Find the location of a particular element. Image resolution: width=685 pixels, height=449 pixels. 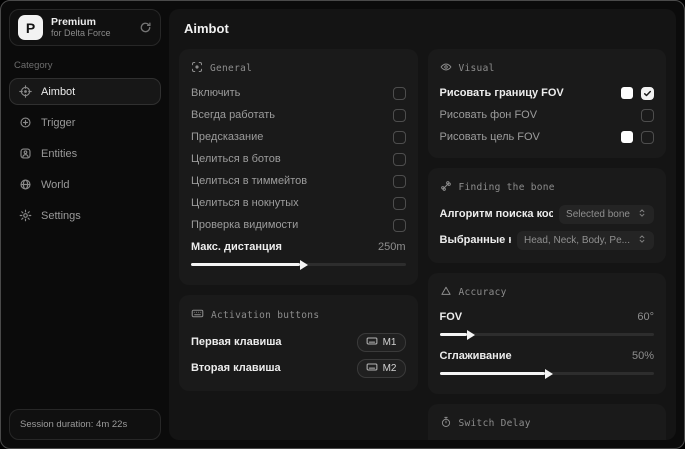

bone-algorithm-label: Алгоритм поиска кост is located at coordinates (496, 214).